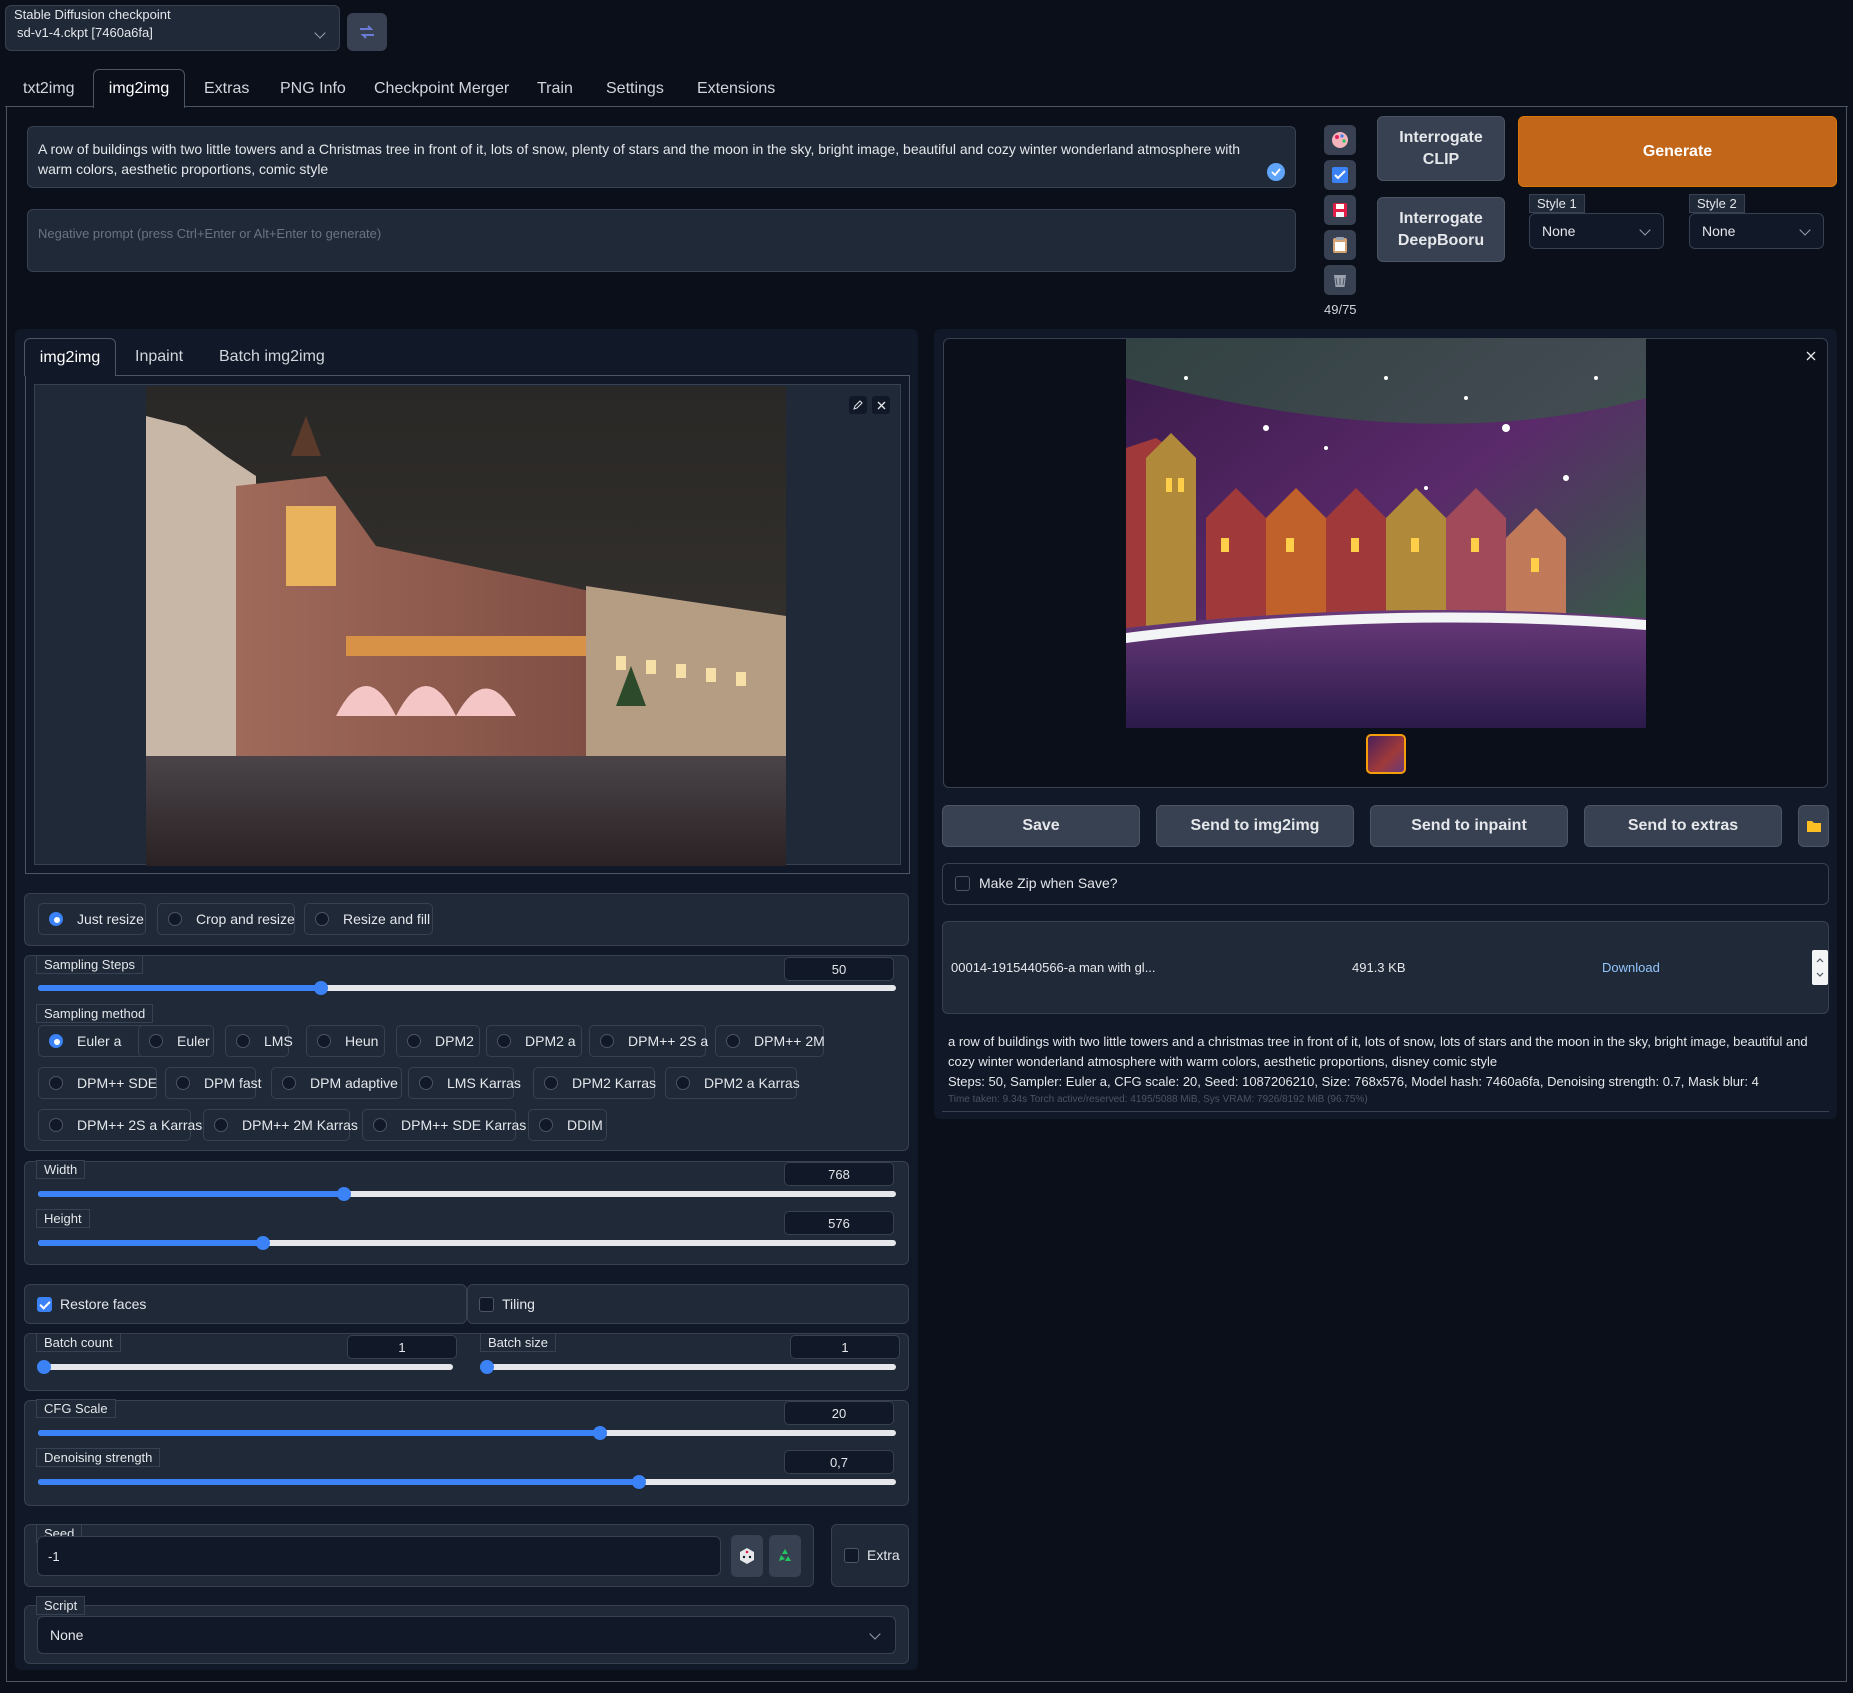  What do you see at coordinates (881, 405) in the screenshot?
I see `close-icon` at bounding box center [881, 405].